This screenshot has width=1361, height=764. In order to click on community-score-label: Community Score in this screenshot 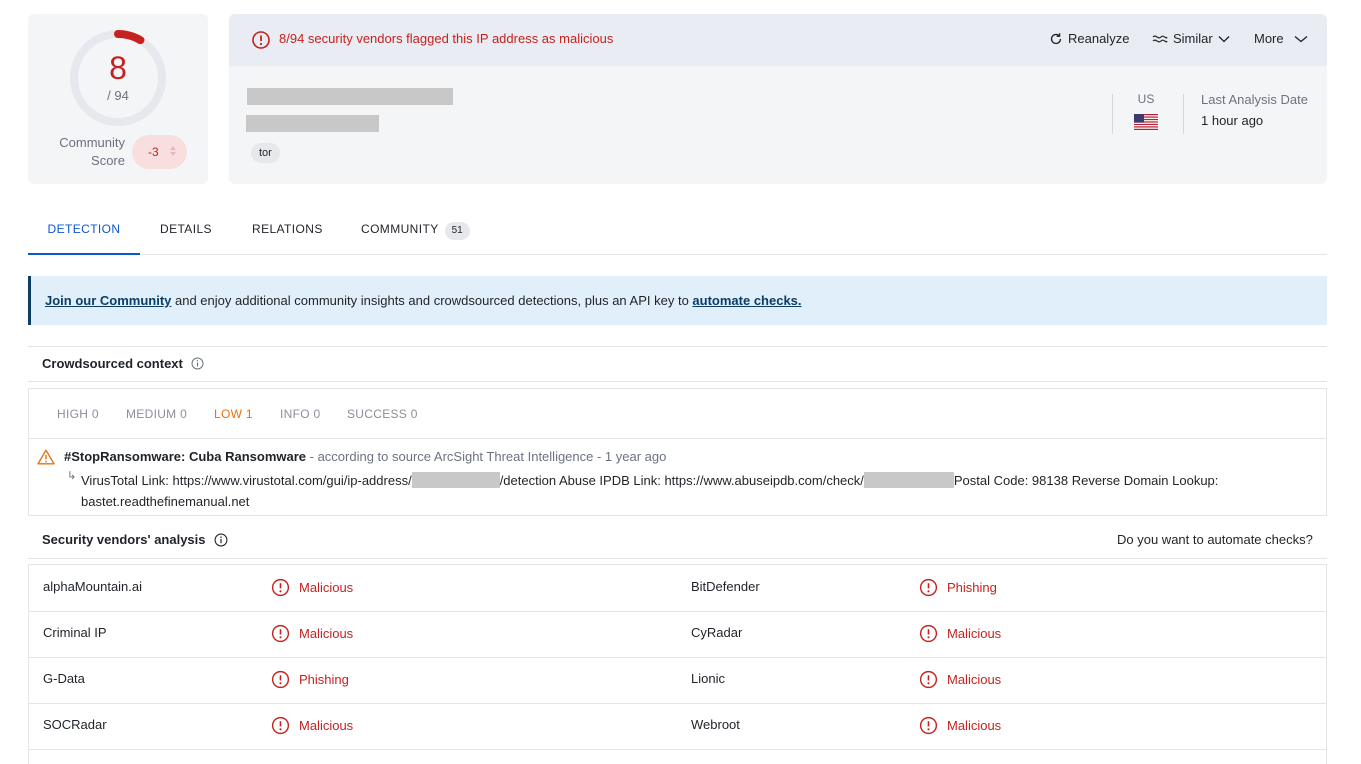, I will do `click(92, 151)`.